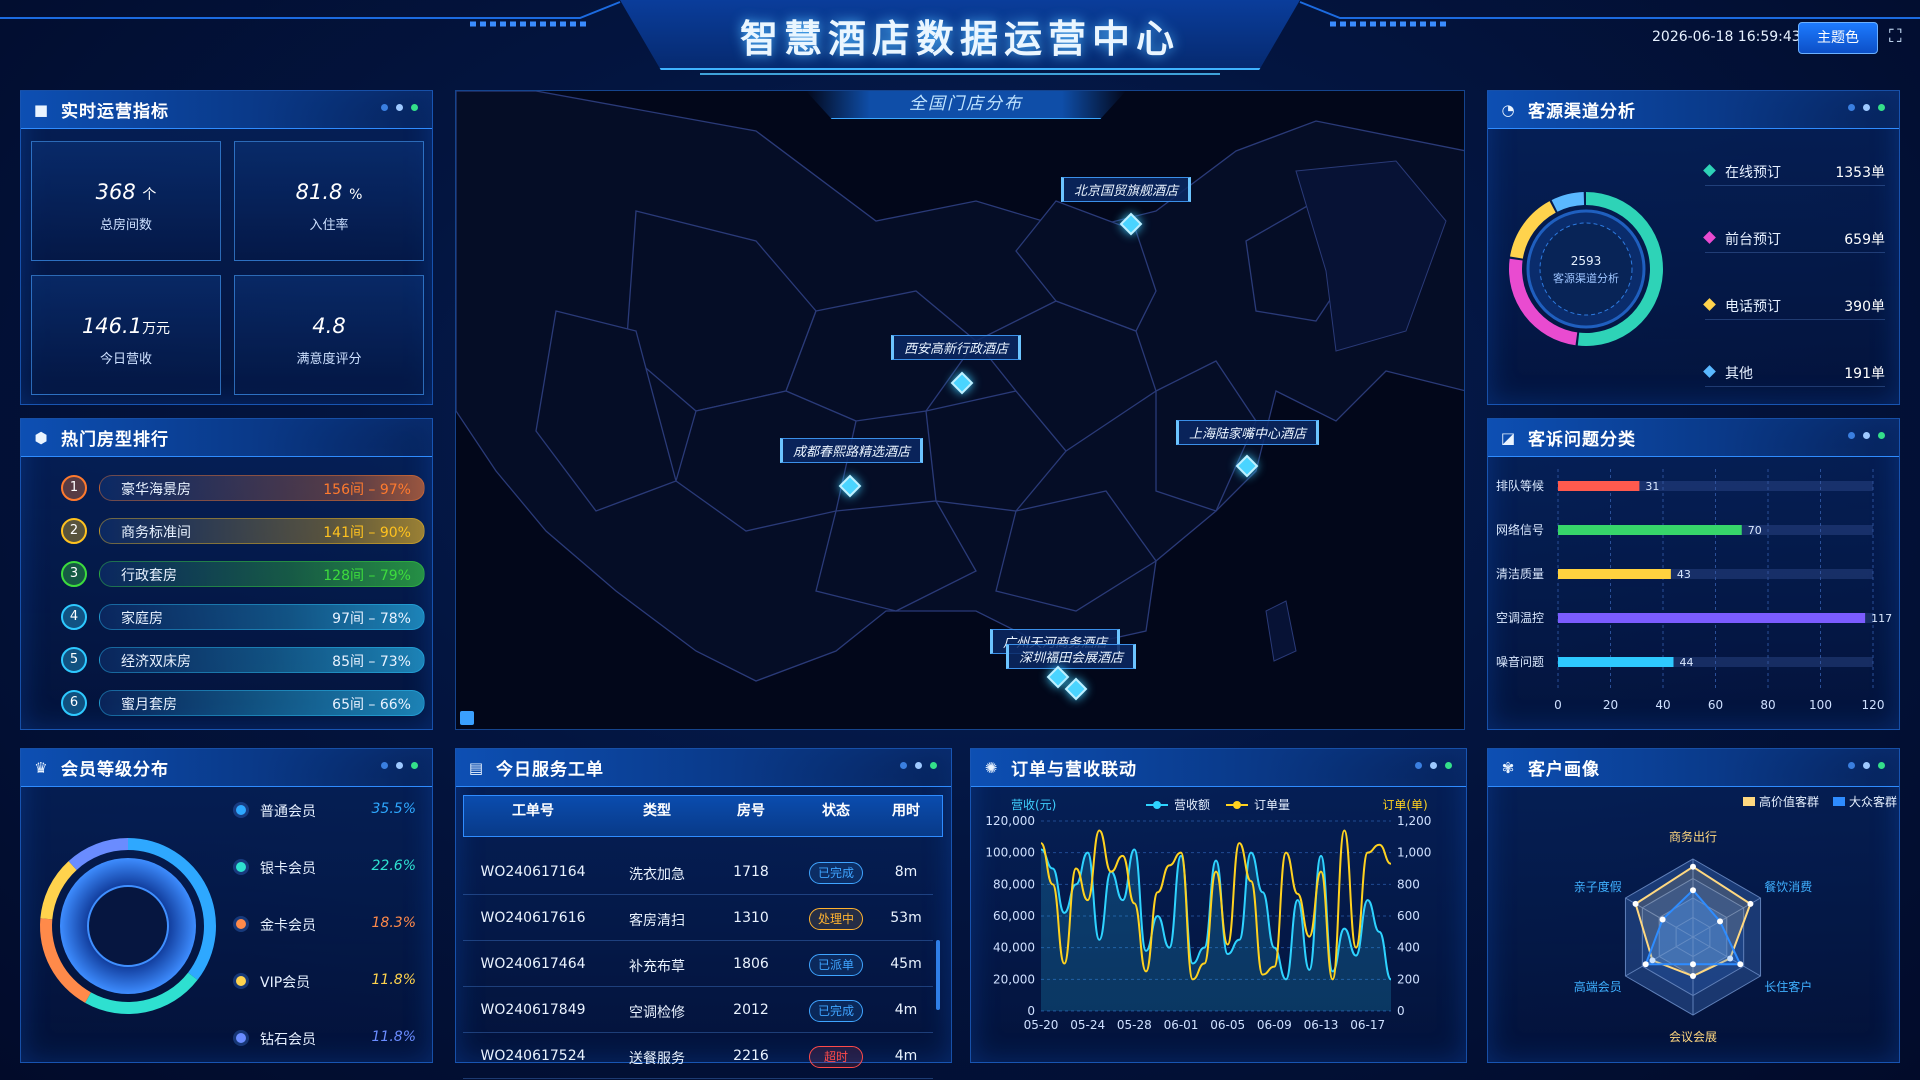  What do you see at coordinates (1248, 432) in the screenshot?
I see `map-label-shanghai: 上海陆家嘴中心酒店` at bounding box center [1248, 432].